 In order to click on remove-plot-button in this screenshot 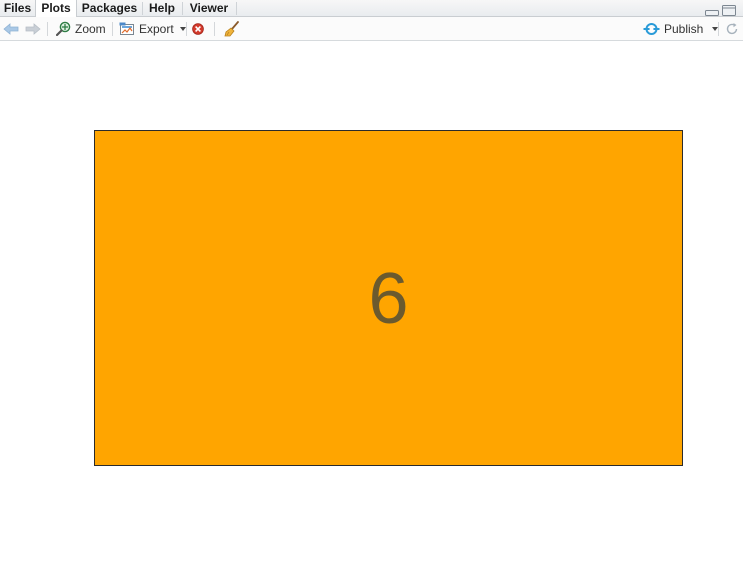, I will do `click(198, 28)`.